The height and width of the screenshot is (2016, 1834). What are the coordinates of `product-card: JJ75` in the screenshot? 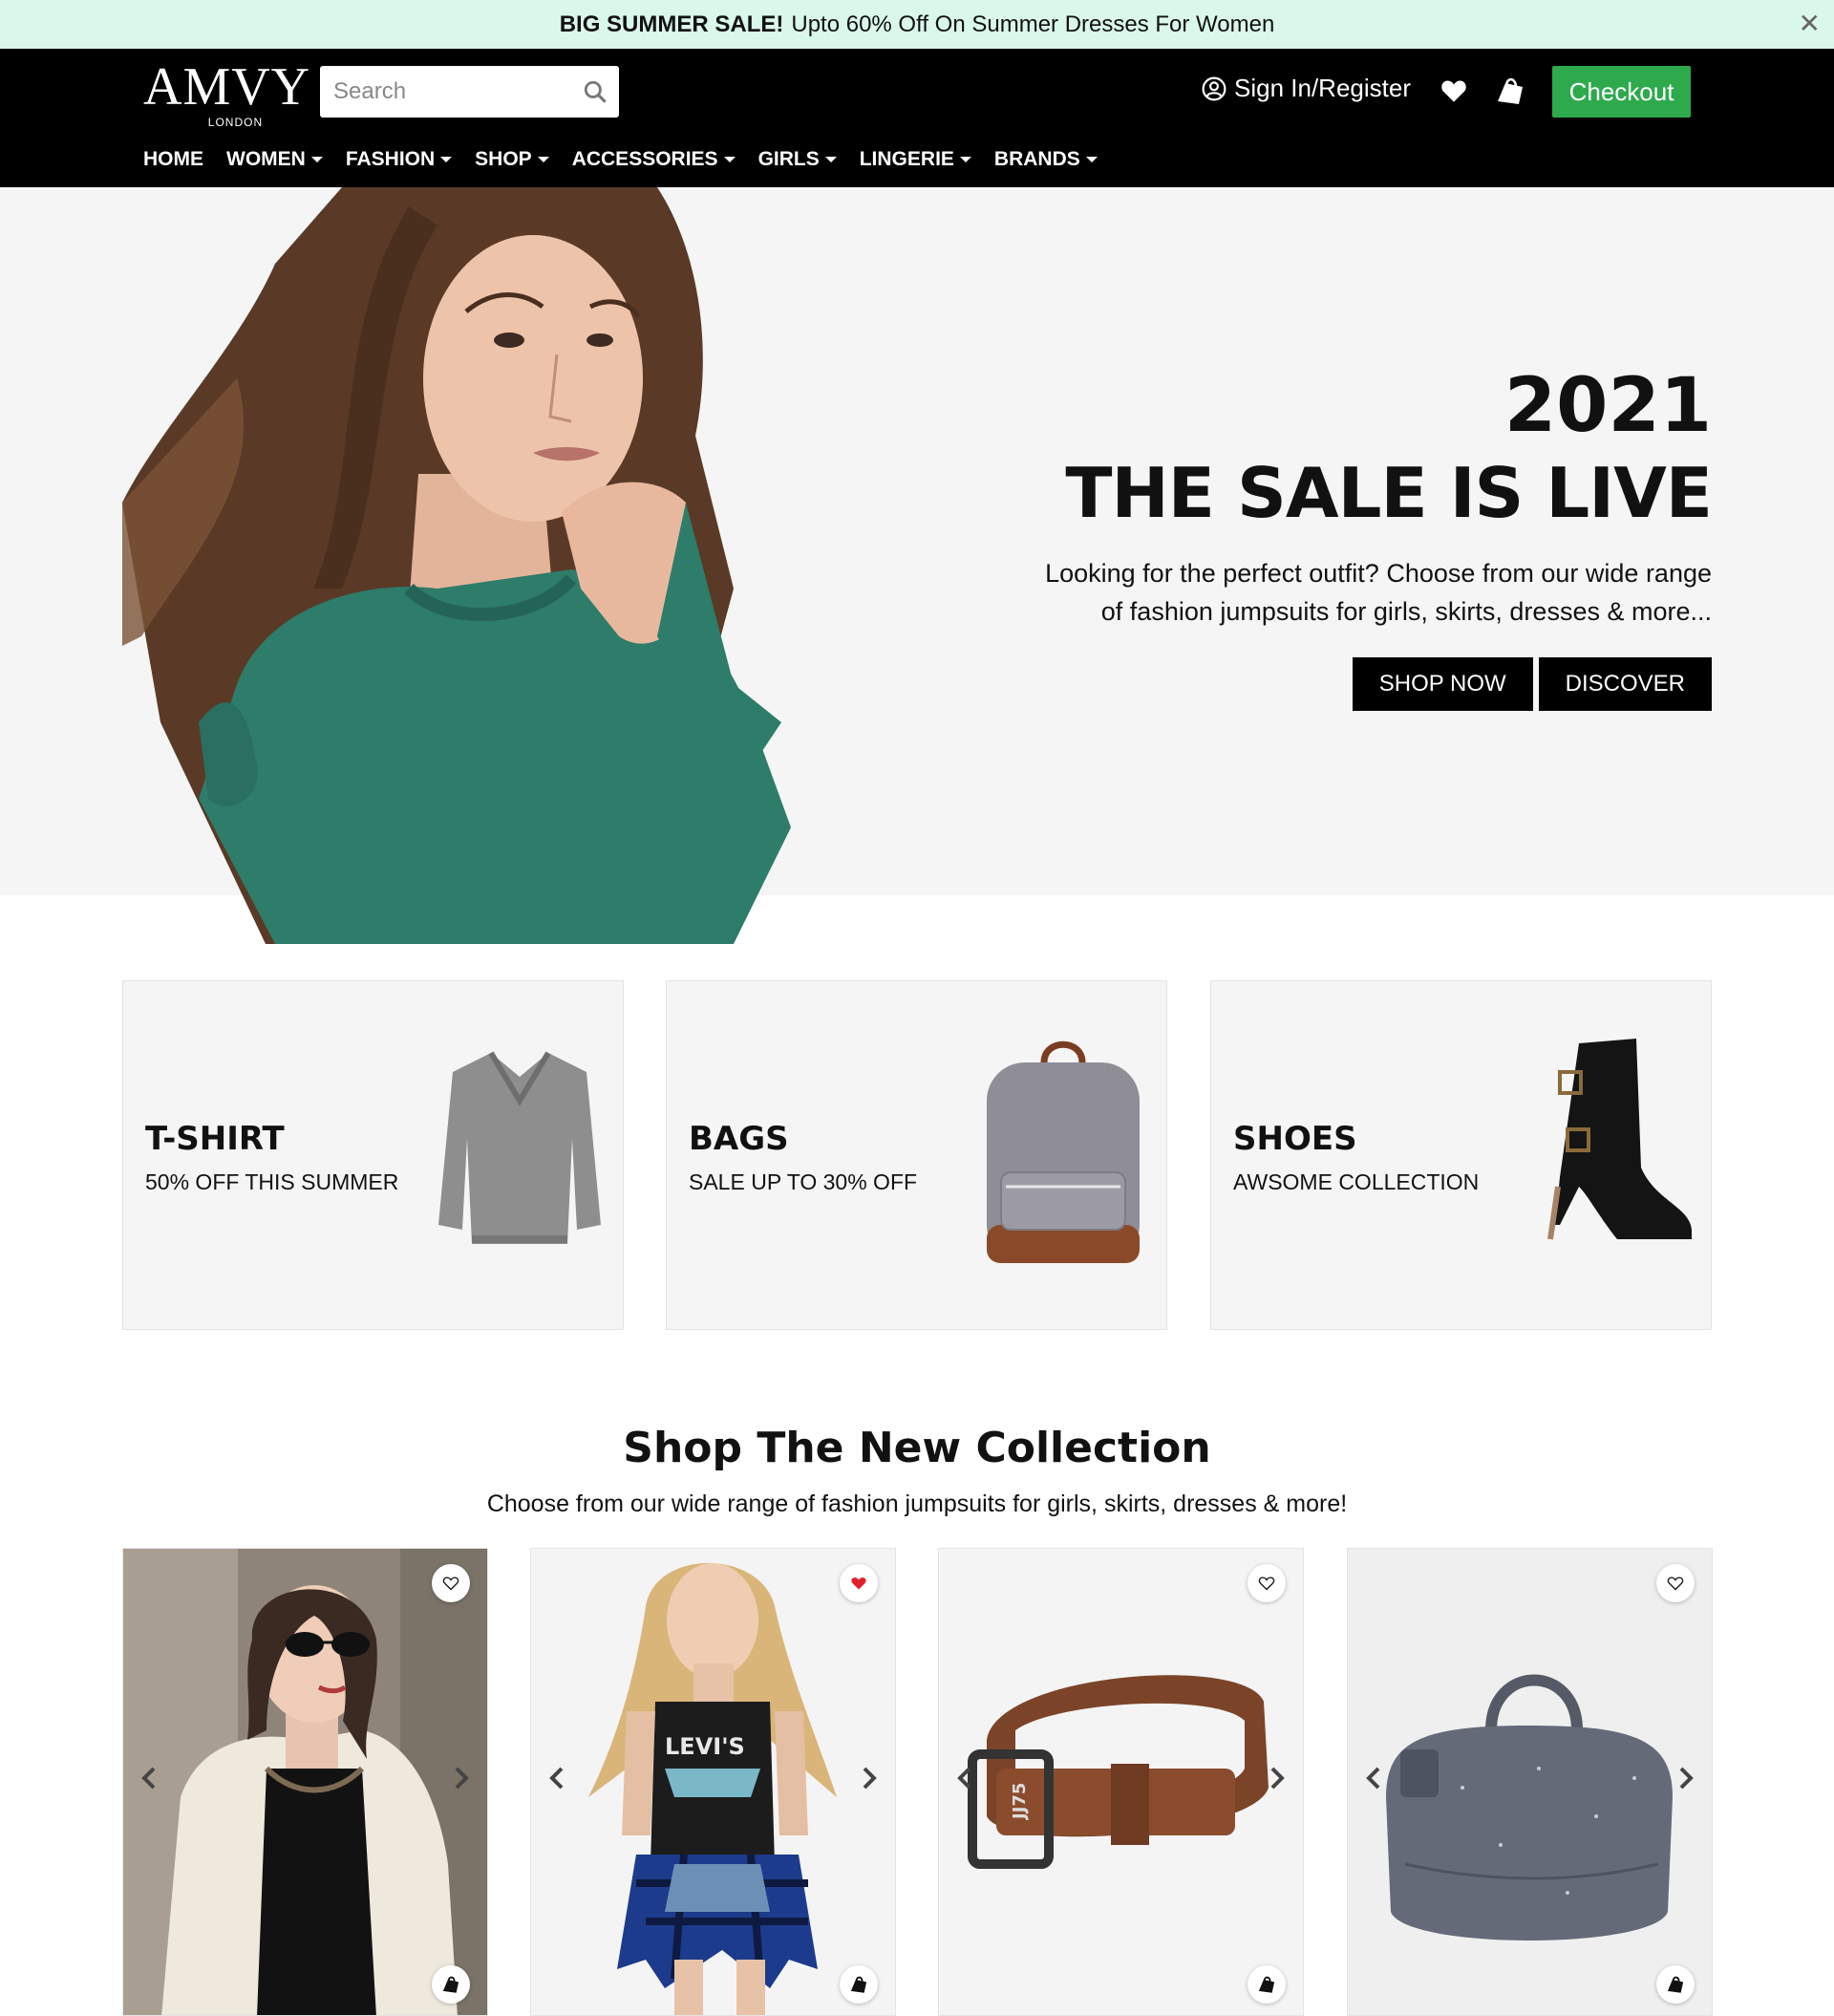 It's located at (1121, 1782).